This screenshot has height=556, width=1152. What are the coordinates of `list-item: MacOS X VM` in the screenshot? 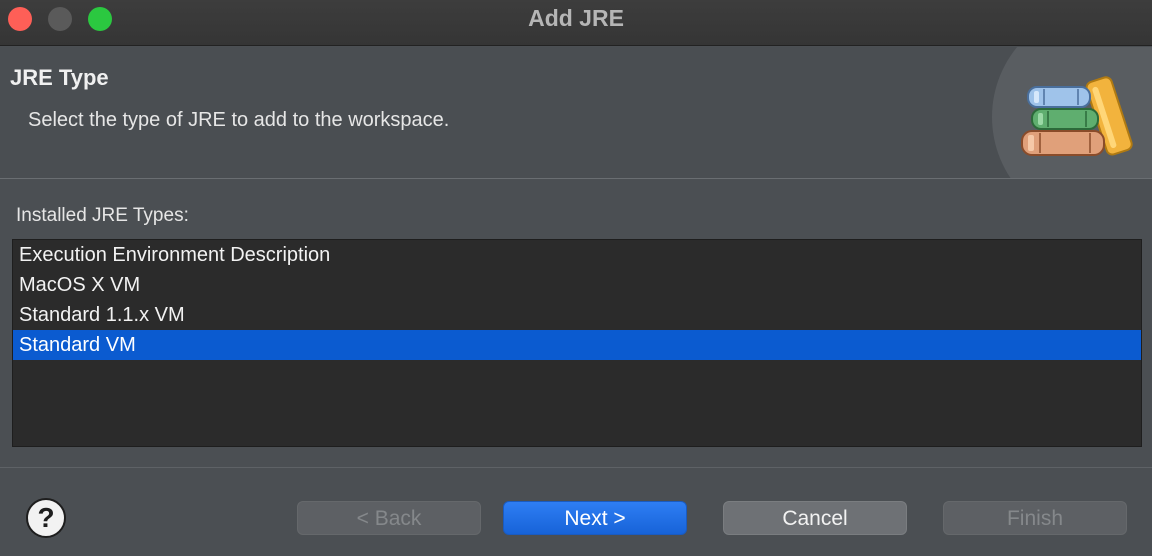 It's located at (577, 285).